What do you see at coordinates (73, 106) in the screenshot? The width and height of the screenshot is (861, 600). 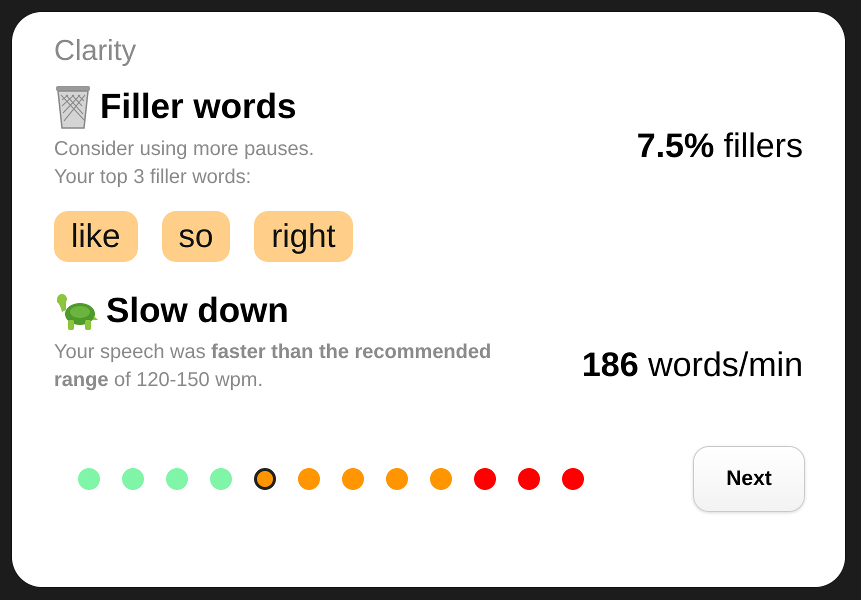 I see `trash-can-icon` at bounding box center [73, 106].